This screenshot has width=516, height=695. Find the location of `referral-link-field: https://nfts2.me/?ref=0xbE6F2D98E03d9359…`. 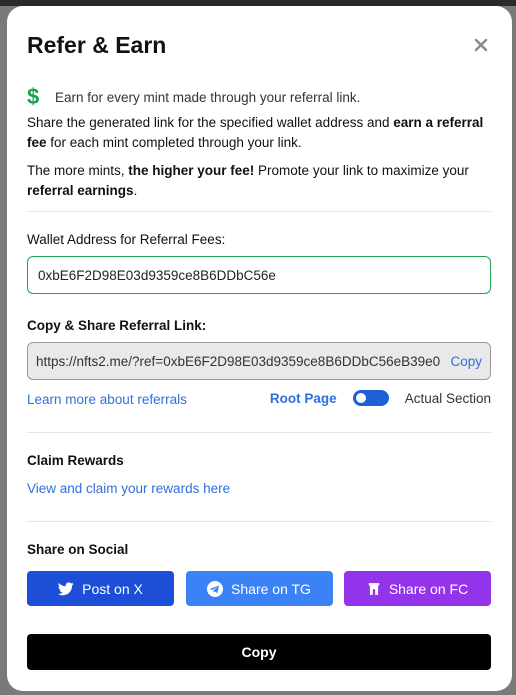

referral-link-field: https://nfts2.me/?ref=0xbE6F2D98E03d9359… is located at coordinates (259, 361).